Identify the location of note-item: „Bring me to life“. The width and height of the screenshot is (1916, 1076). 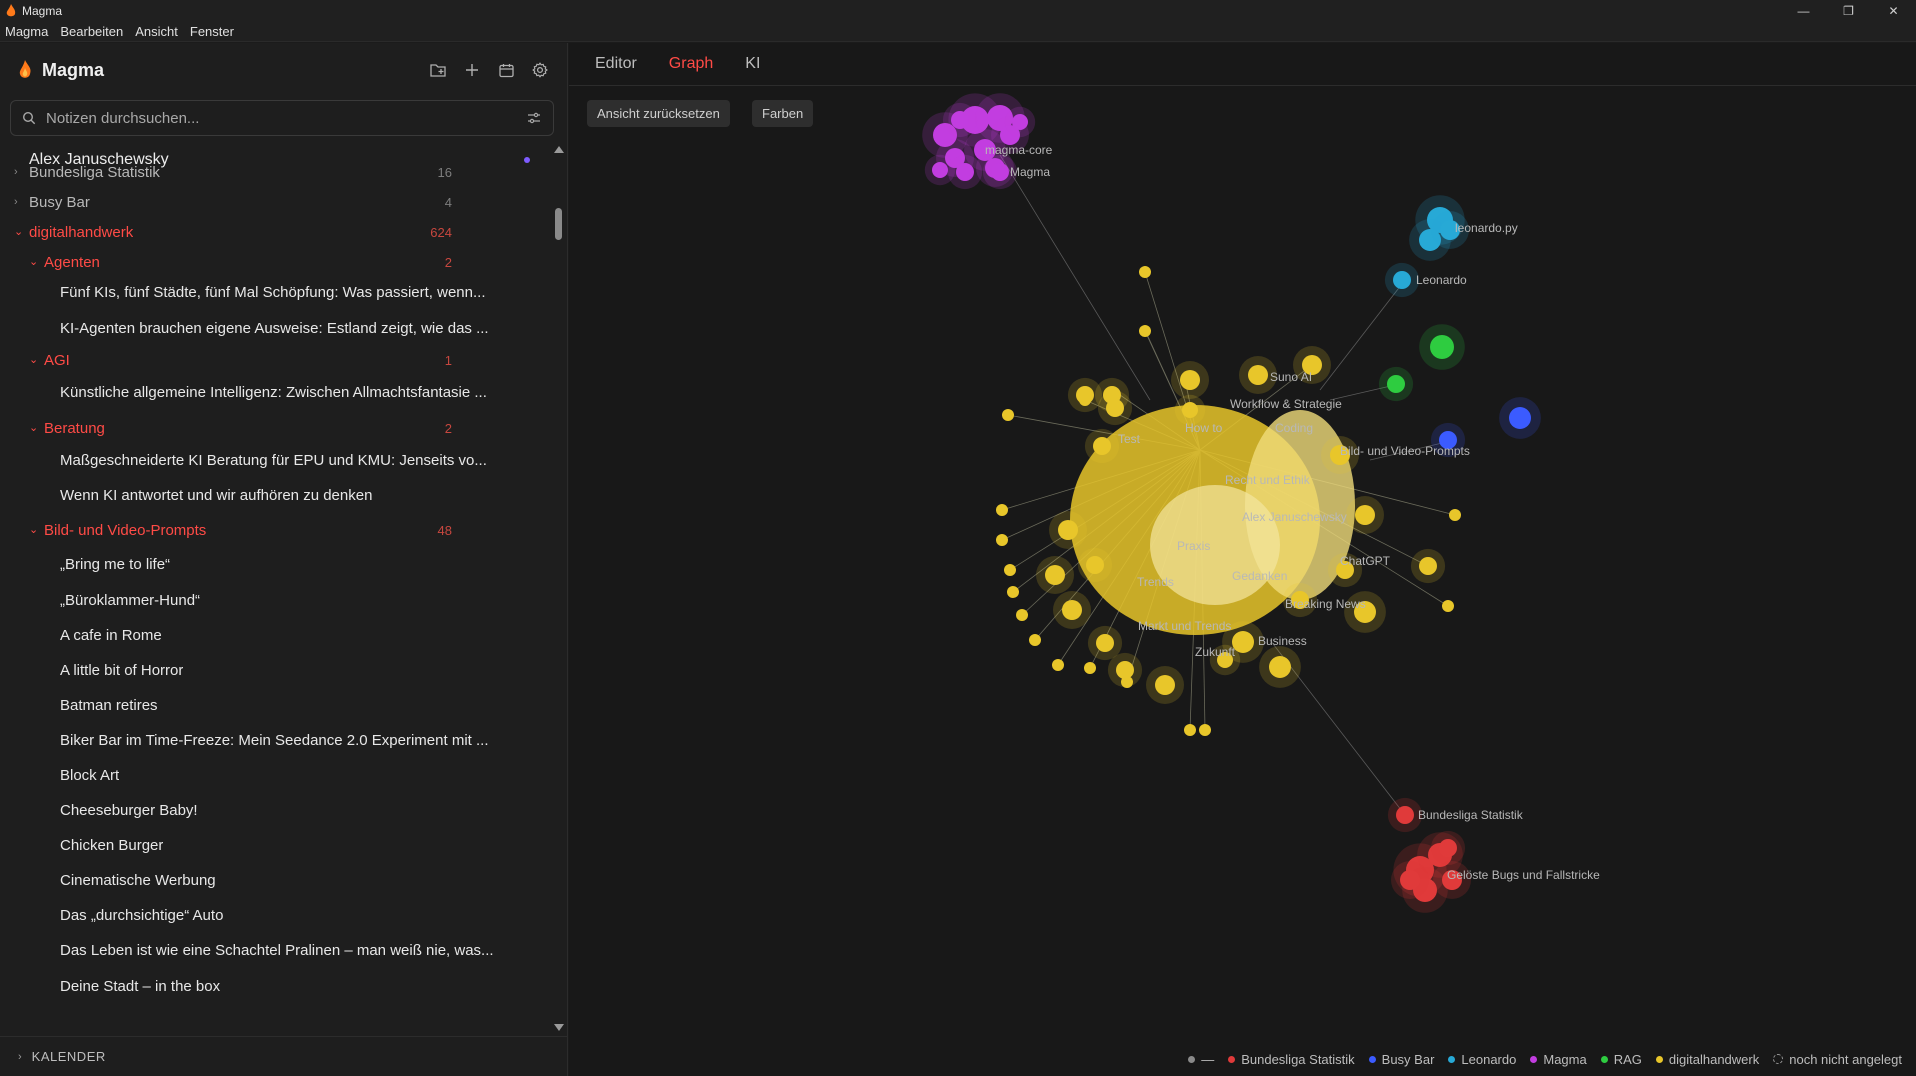
(275, 564).